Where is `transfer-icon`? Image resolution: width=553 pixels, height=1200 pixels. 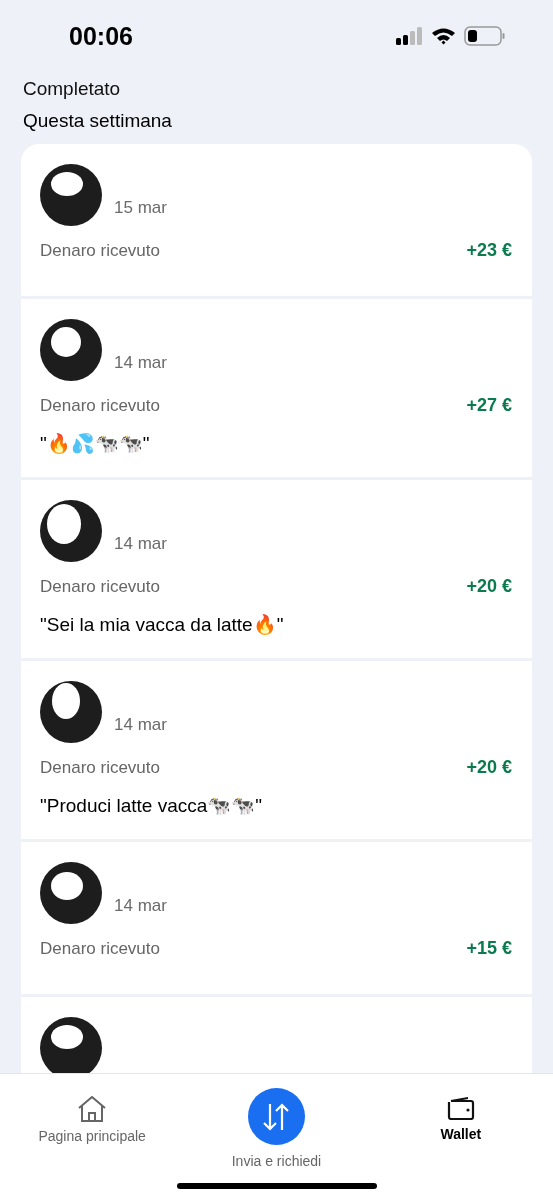 transfer-icon is located at coordinates (276, 1116).